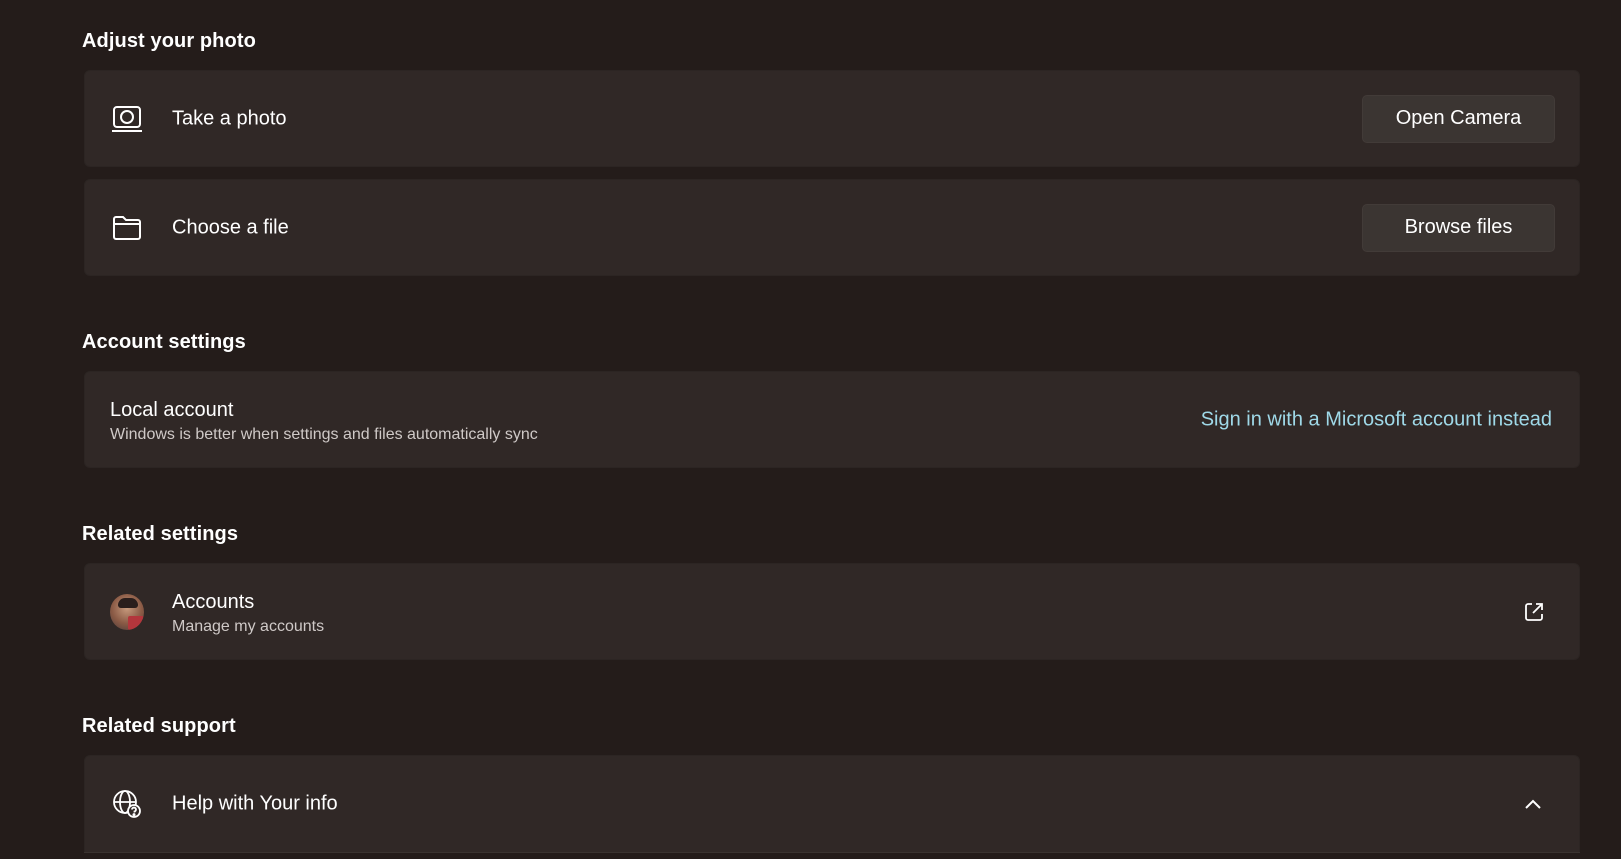 The height and width of the screenshot is (859, 1621). I want to click on chevron-up-icon, so click(1533, 804).